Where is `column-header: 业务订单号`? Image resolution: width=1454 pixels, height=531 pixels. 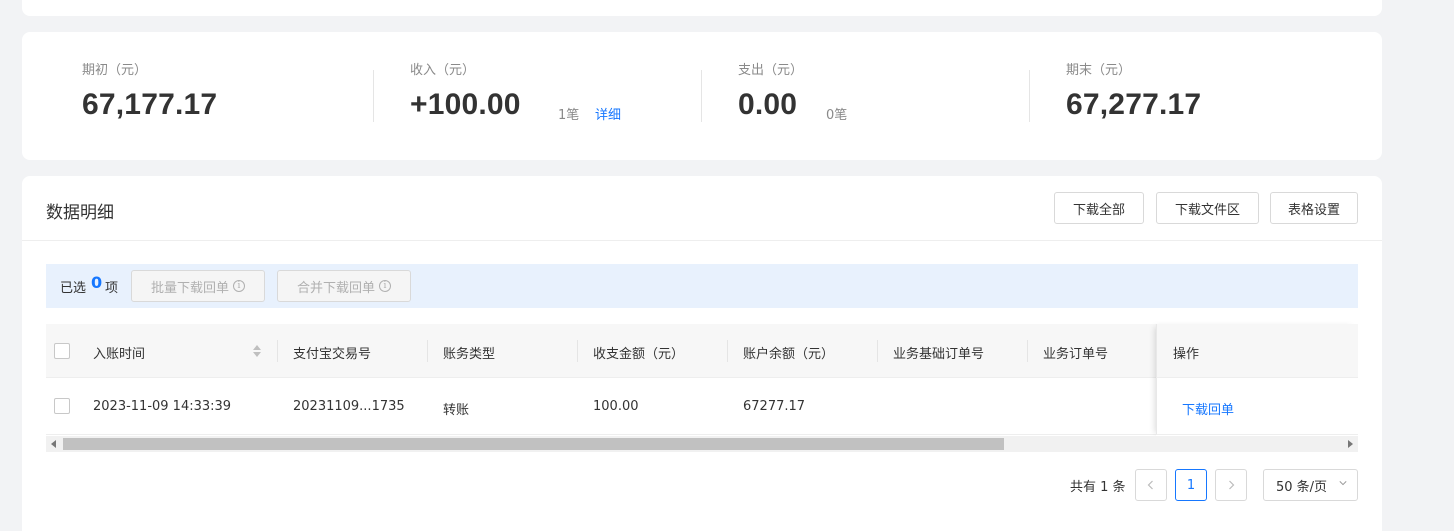
column-header: 业务订单号 is located at coordinates (1076, 354).